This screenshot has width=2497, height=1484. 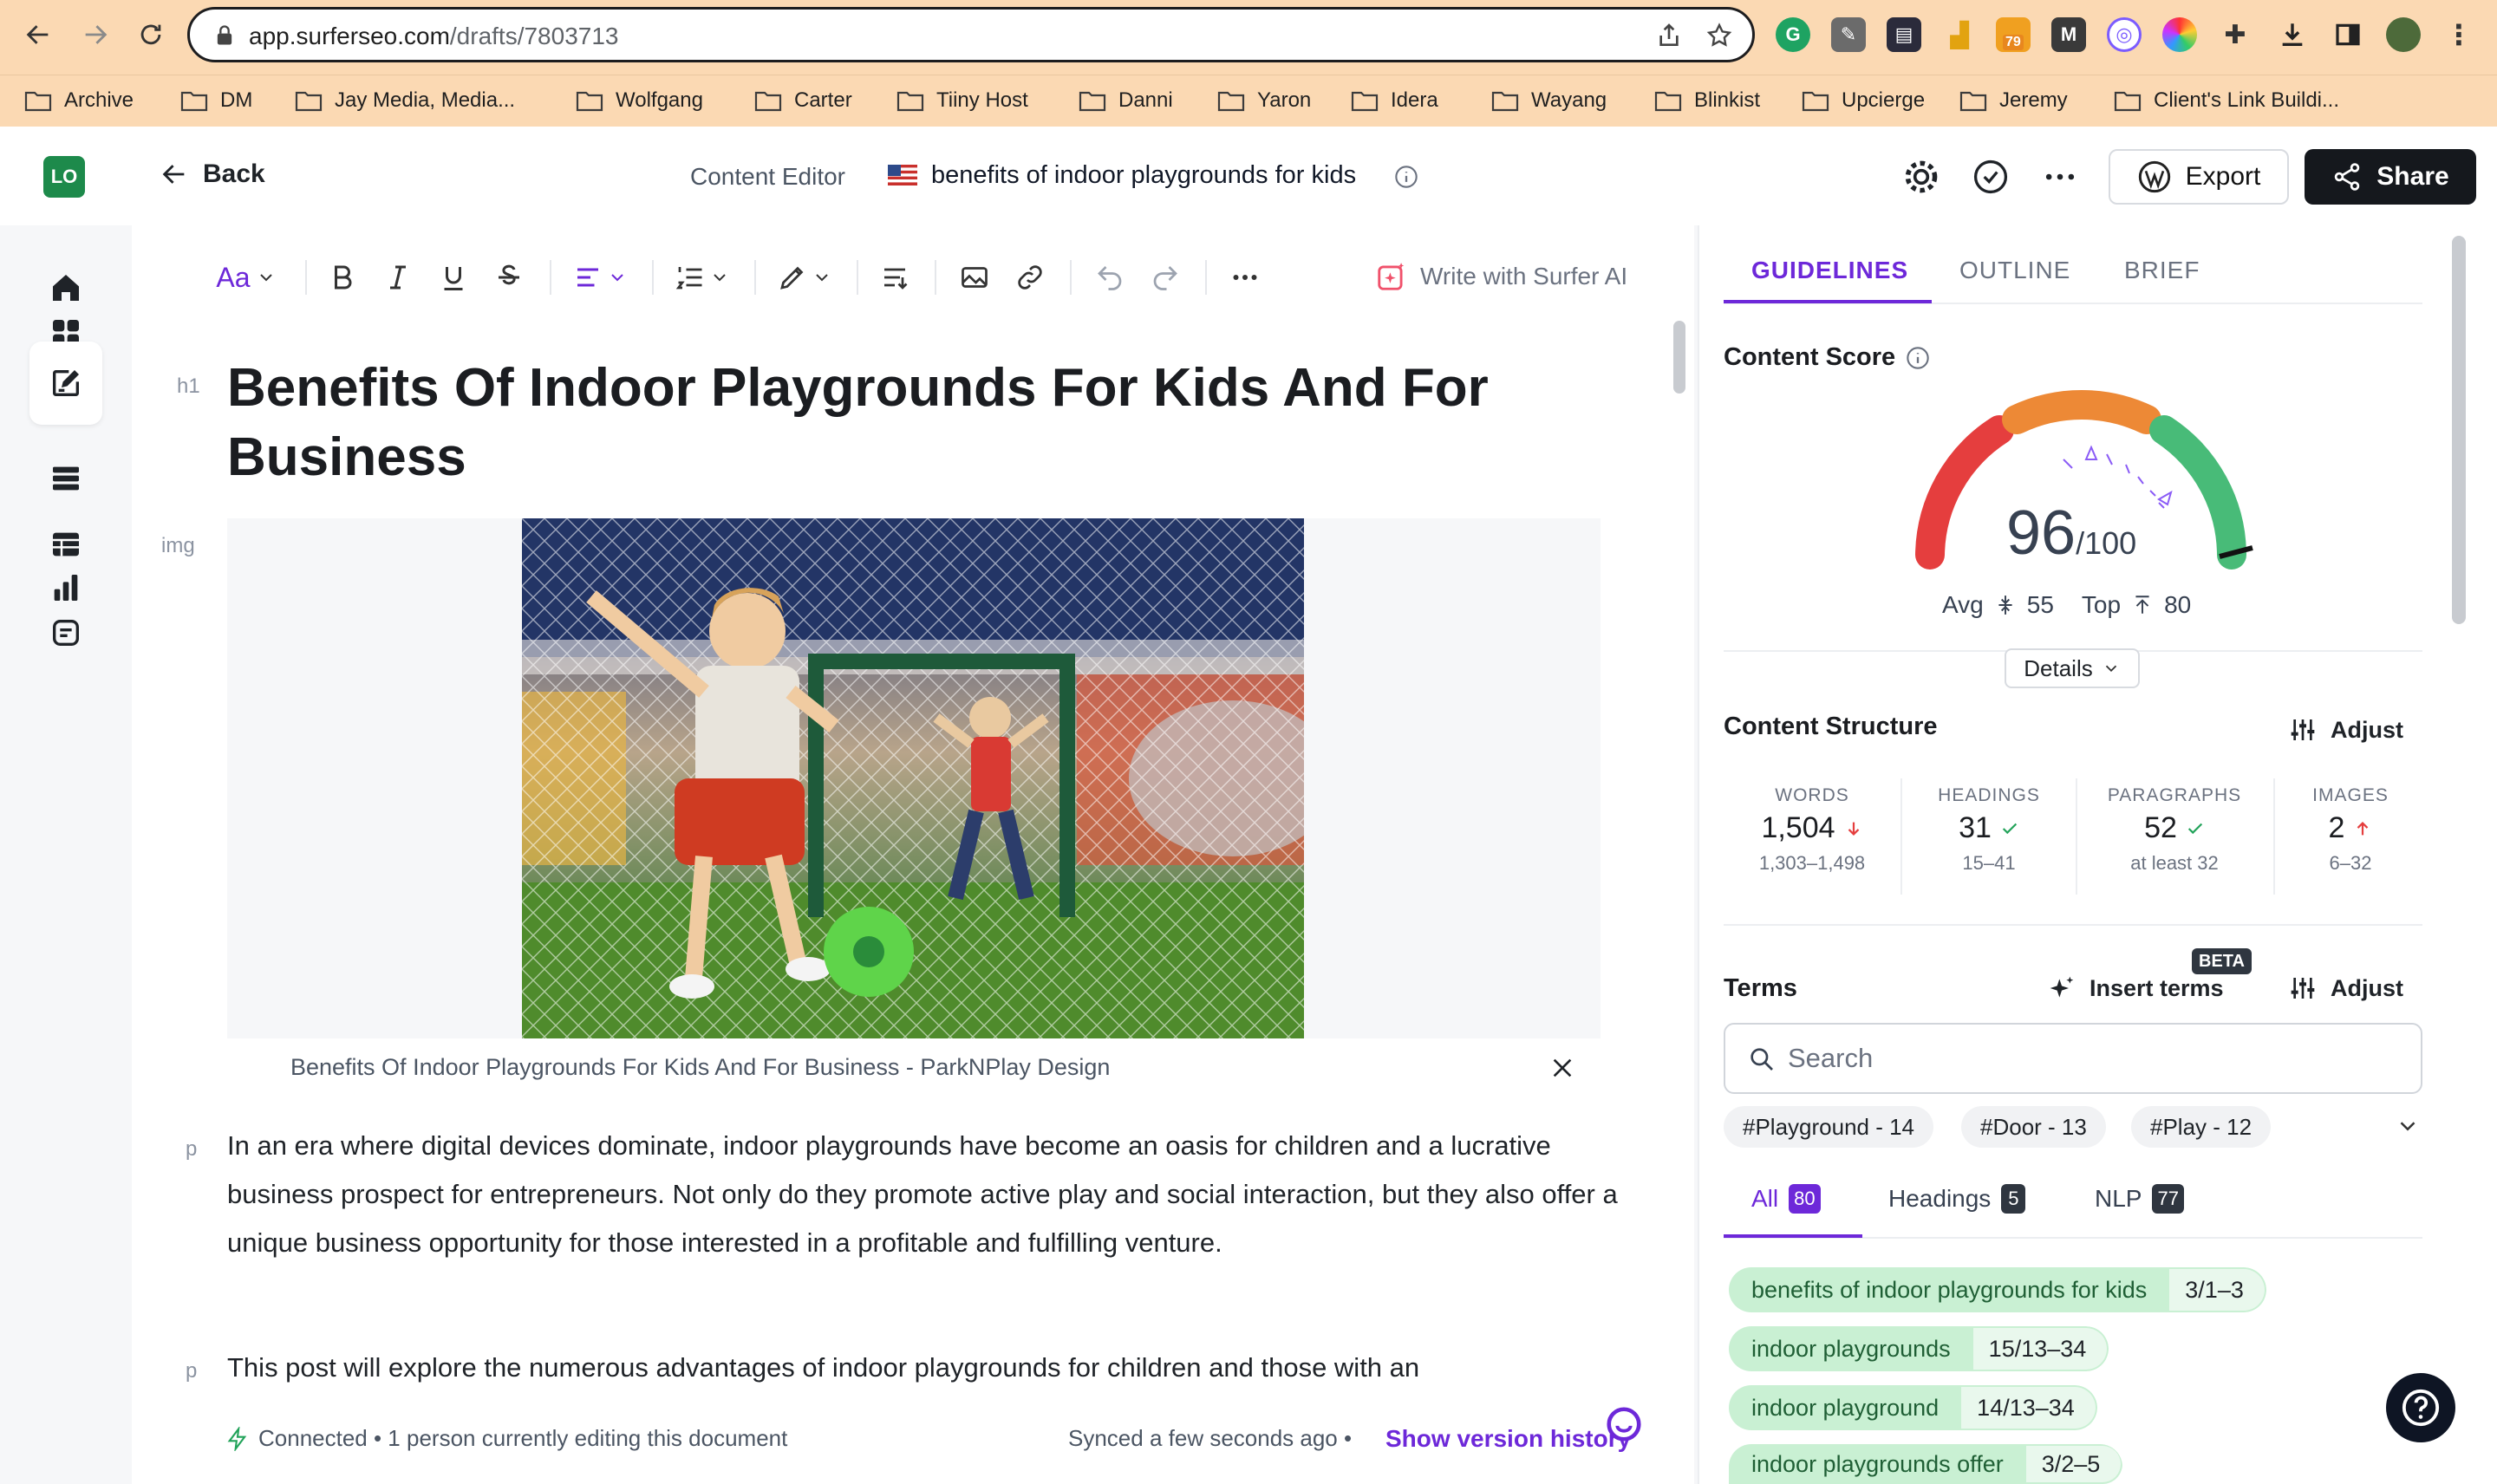 I want to click on terms-search, so click(x=2073, y=1058).